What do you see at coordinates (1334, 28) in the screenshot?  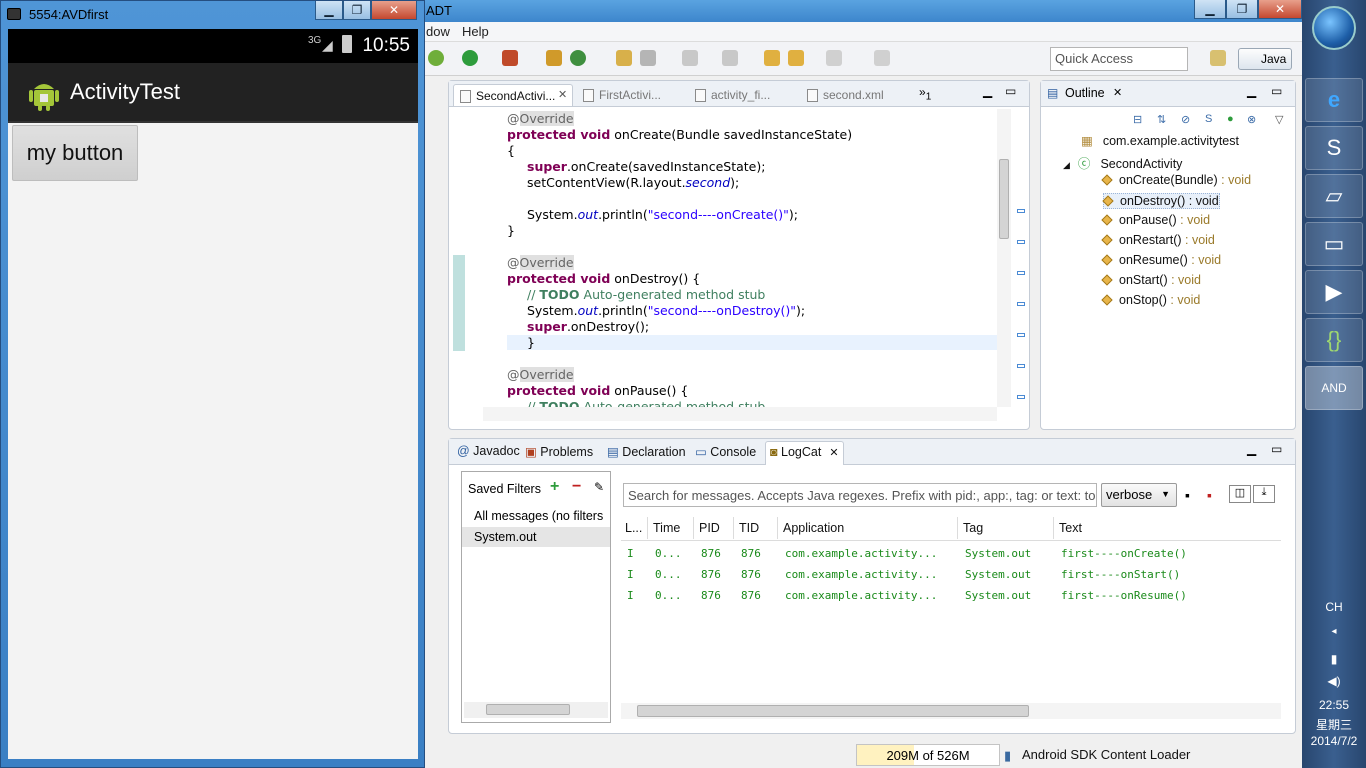 I see `start-button` at bounding box center [1334, 28].